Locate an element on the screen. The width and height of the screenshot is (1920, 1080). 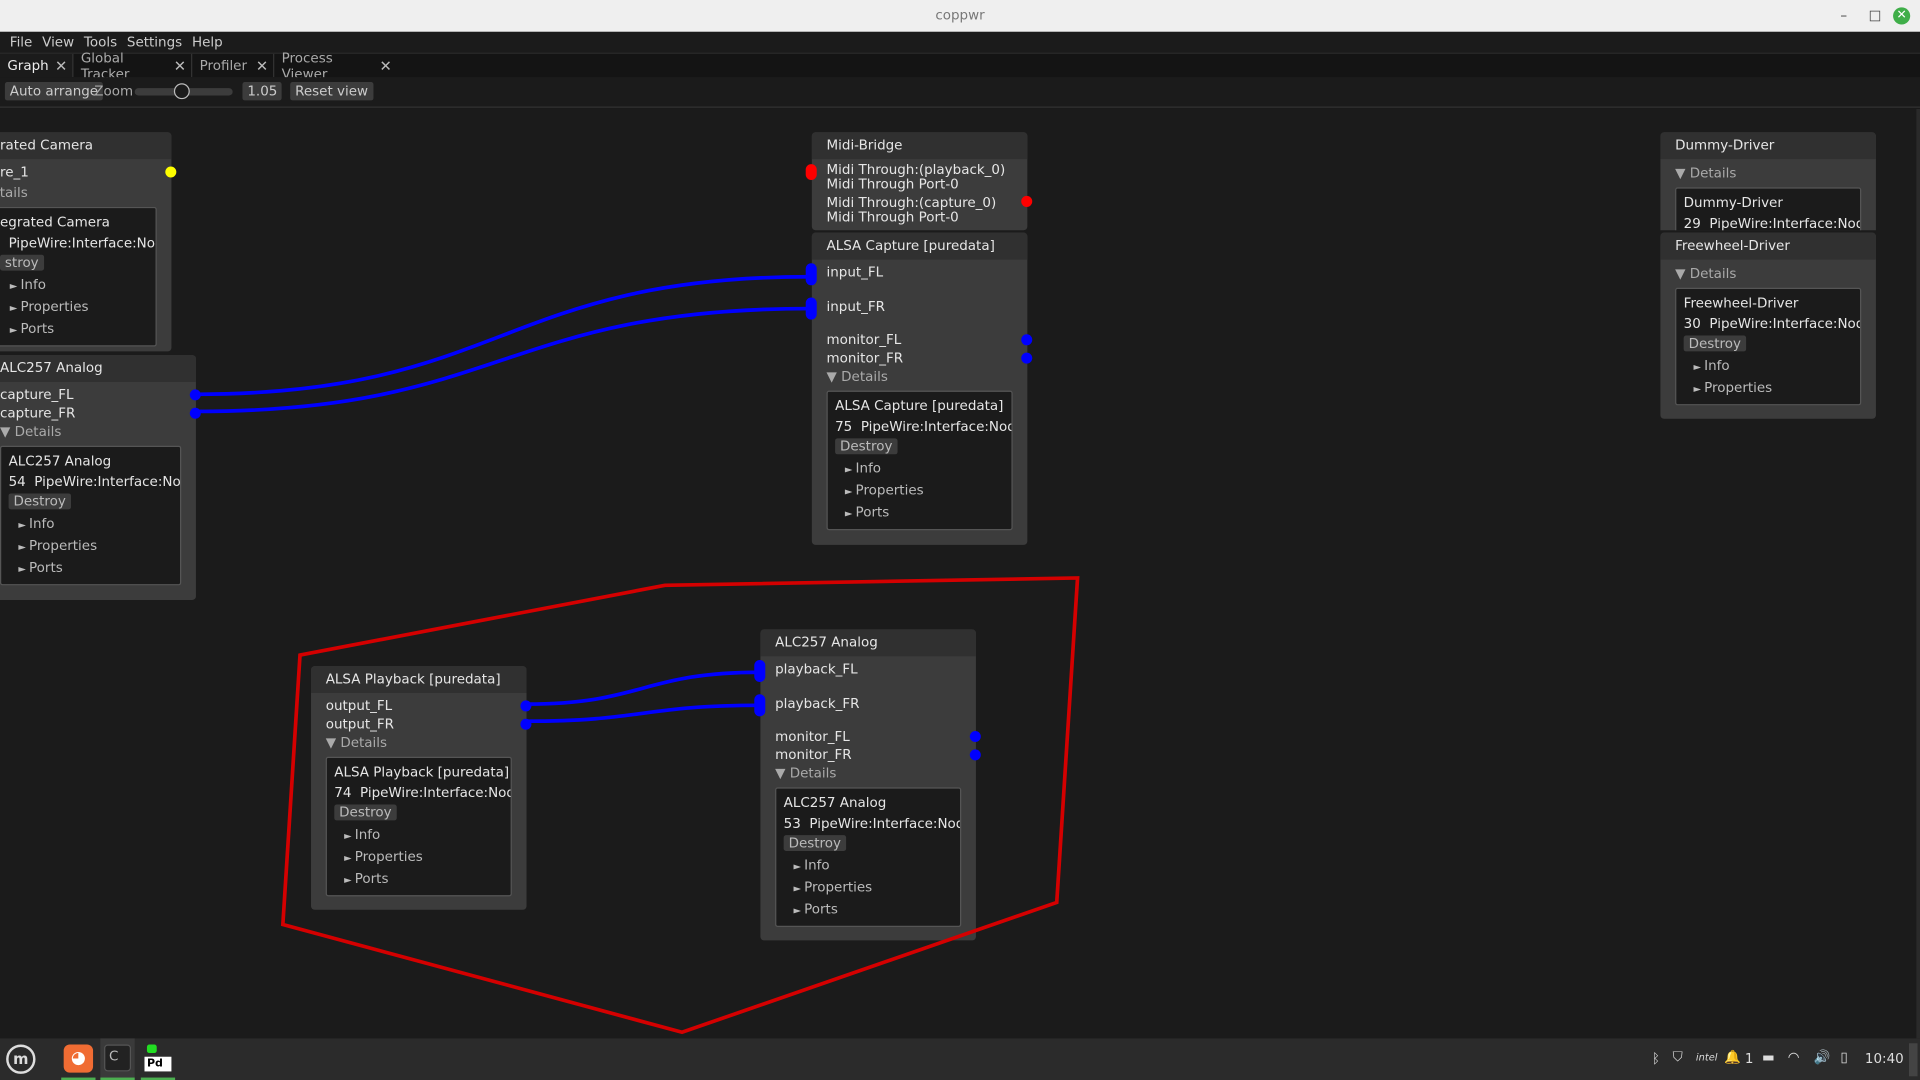
shield-update-icon: ⛉ is located at coordinates (1678, 1057).